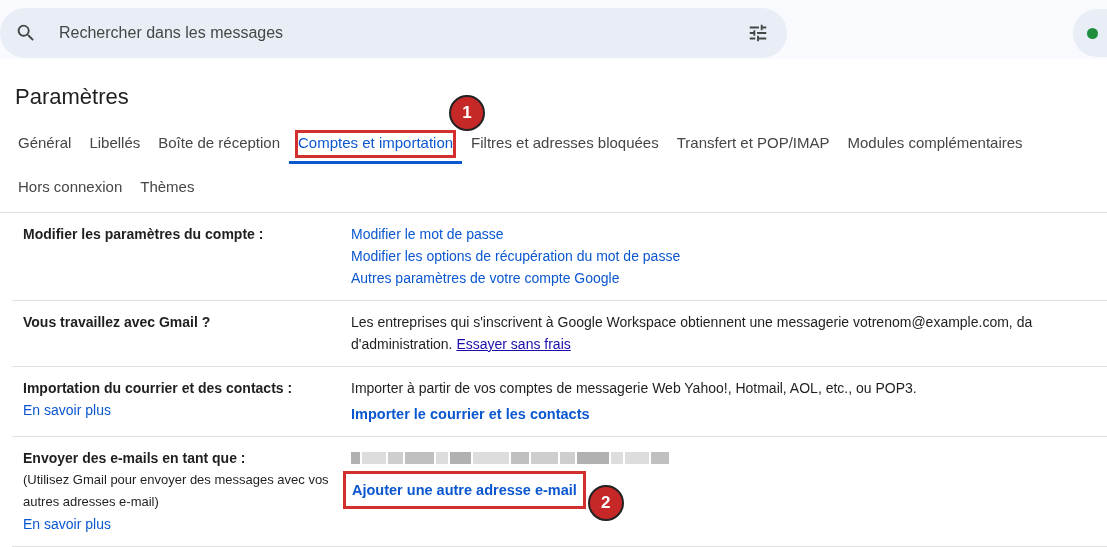 This screenshot has width=1107, height=547. What do you see at coordinates (485, 278) in the screenshot?
I see `settings-link: Autres paramètres de votre compte Google` at bounding box center [485, 278].